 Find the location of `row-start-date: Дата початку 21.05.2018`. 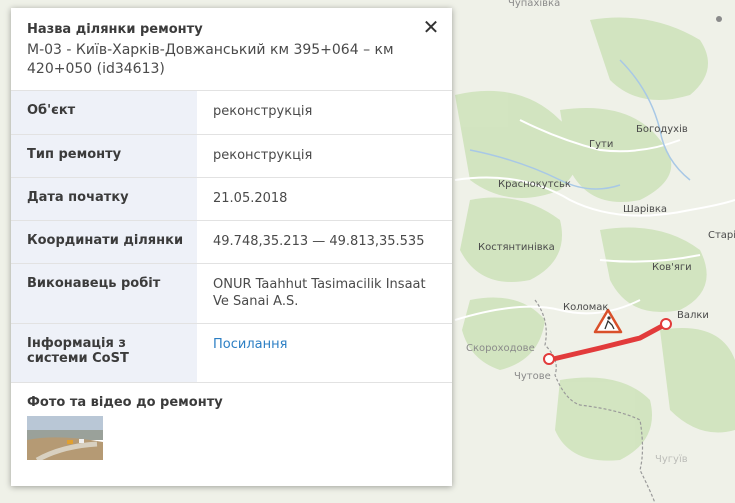

row-start-date: Дата початку 21.05.2018 is located at coordinates (231, 199).